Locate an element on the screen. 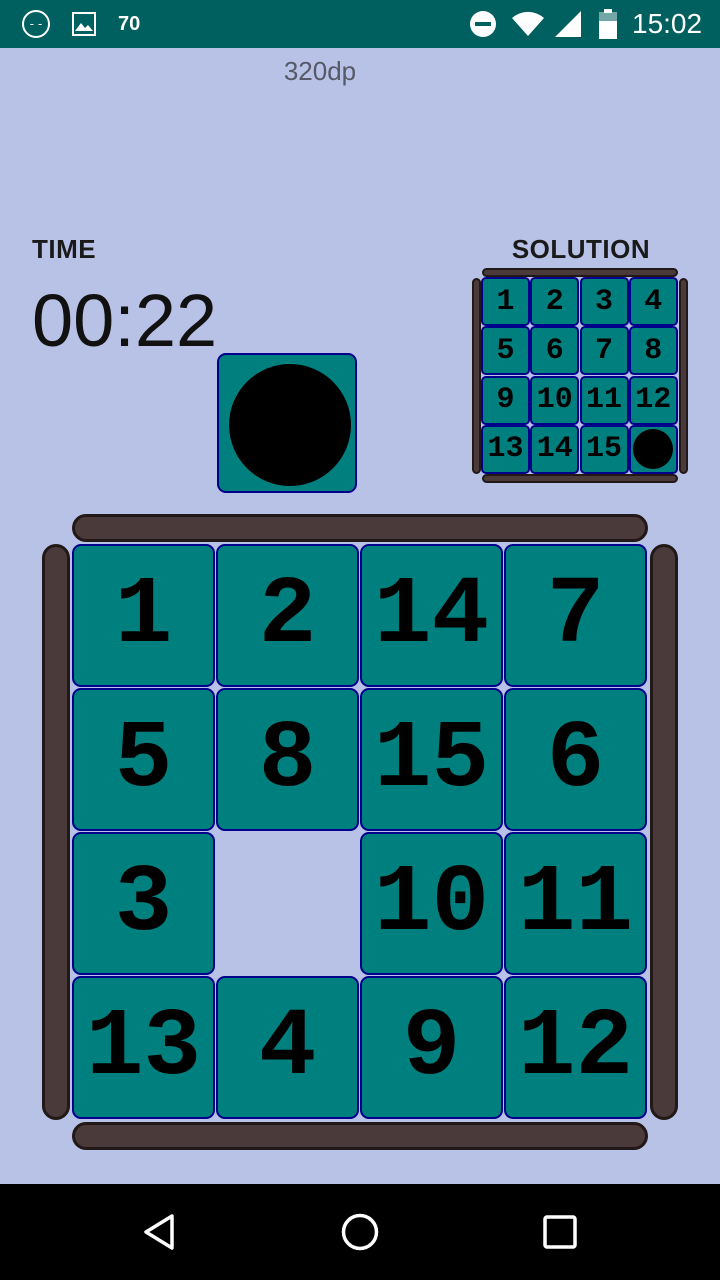  solution-tile: 2 is located at coordinates (555, 301).